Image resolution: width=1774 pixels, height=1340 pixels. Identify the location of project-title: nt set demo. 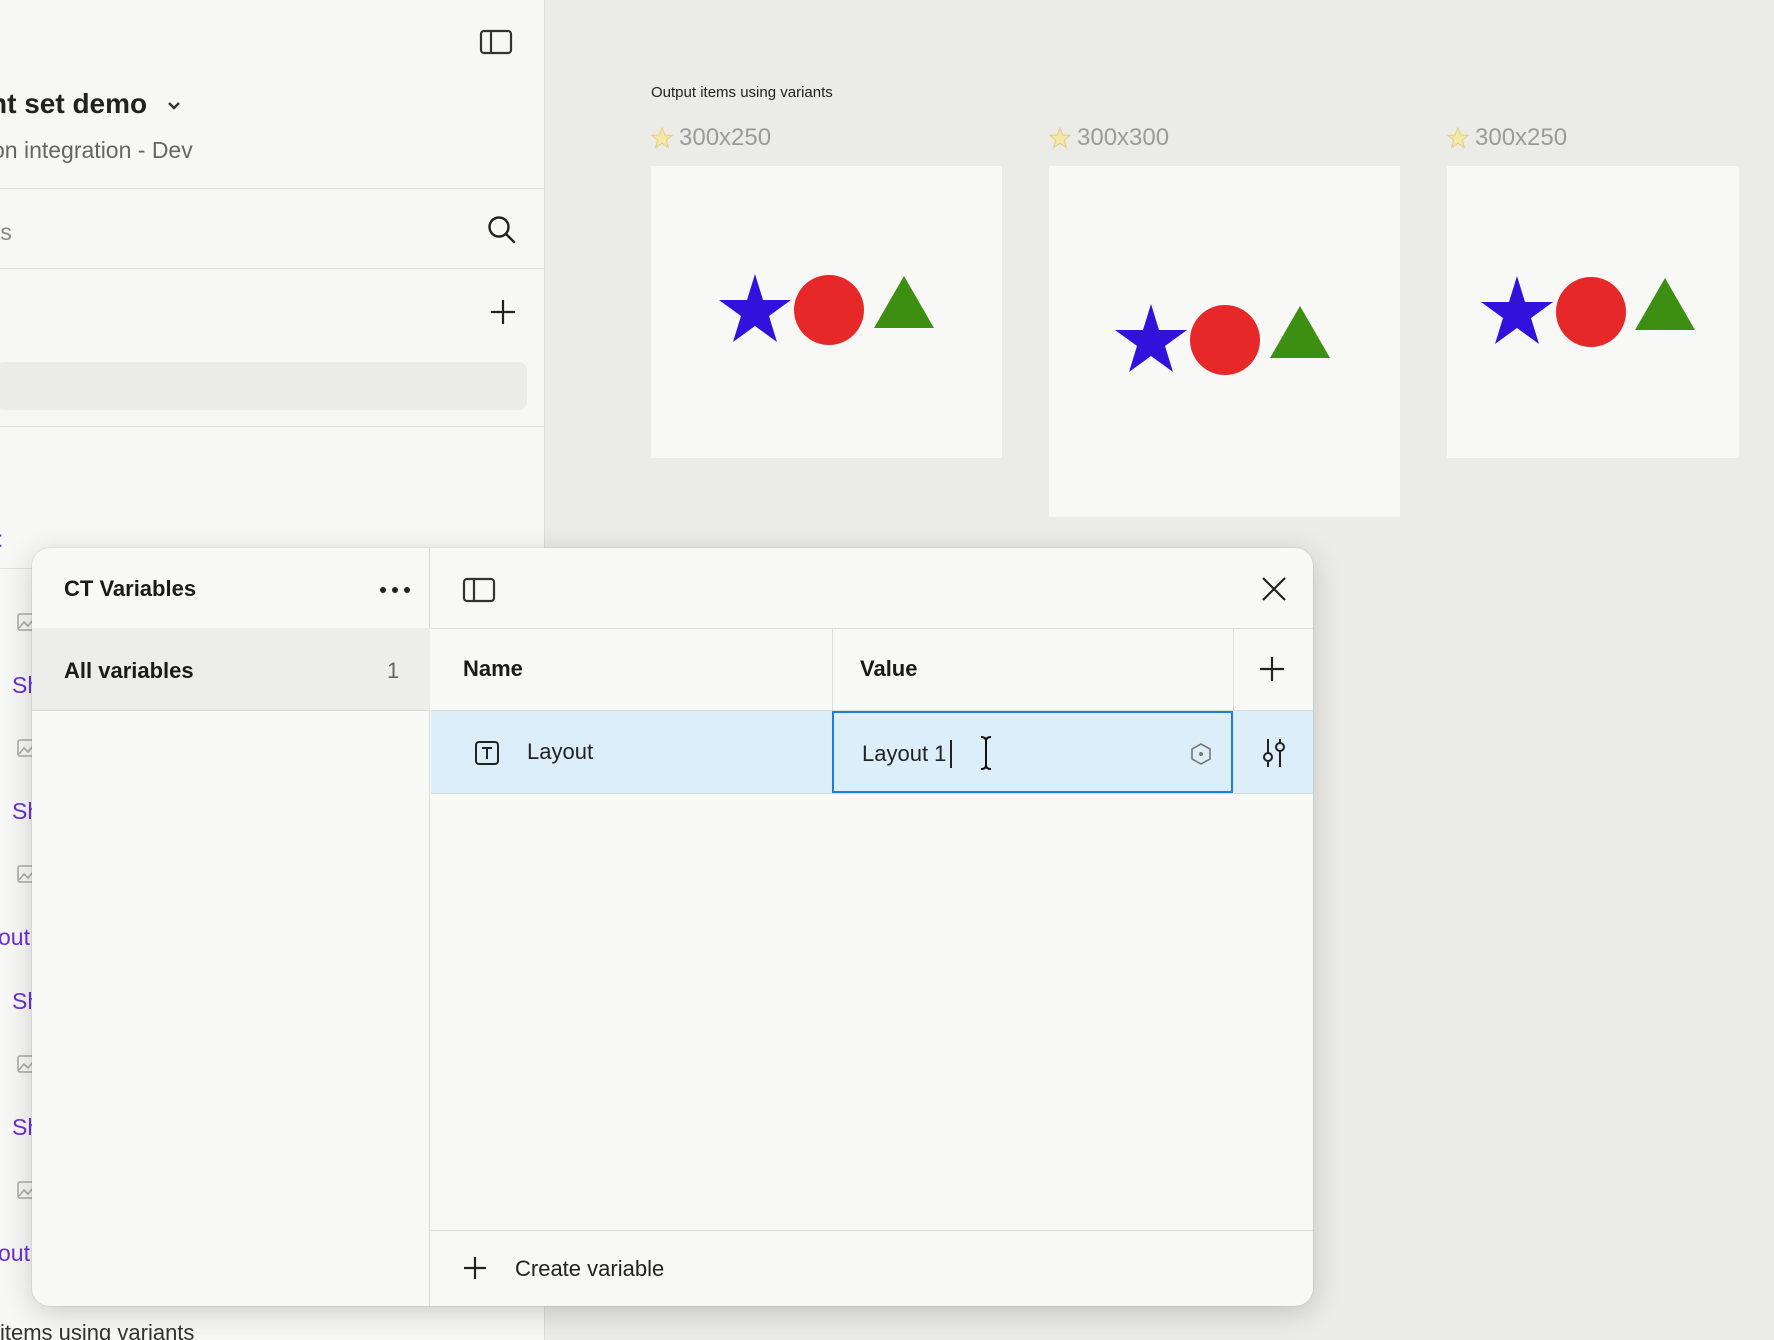
(73, 104).